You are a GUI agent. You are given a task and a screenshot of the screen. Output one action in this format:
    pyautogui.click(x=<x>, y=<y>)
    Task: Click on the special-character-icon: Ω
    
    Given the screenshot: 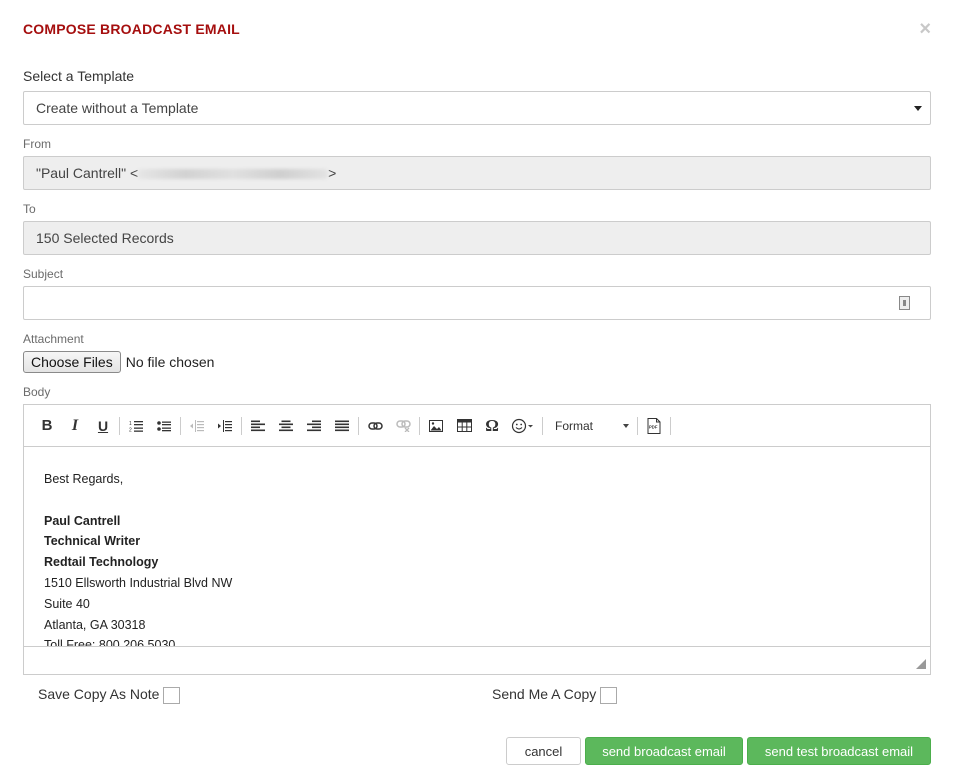 What is the action you would take?
    pyautogui.click(x=492, y=426)
    